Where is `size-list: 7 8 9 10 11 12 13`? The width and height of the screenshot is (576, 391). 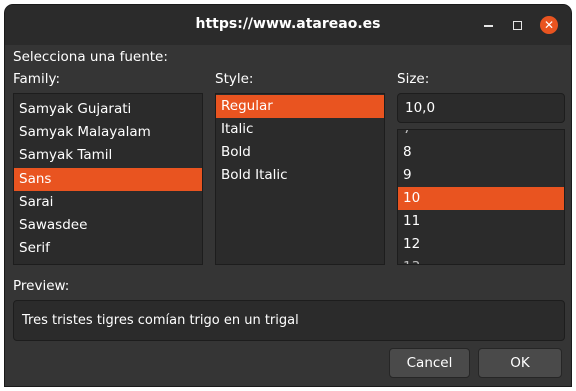
size-list: 7 8 9 10 11 12 13 is located at coordinates (481, 197).